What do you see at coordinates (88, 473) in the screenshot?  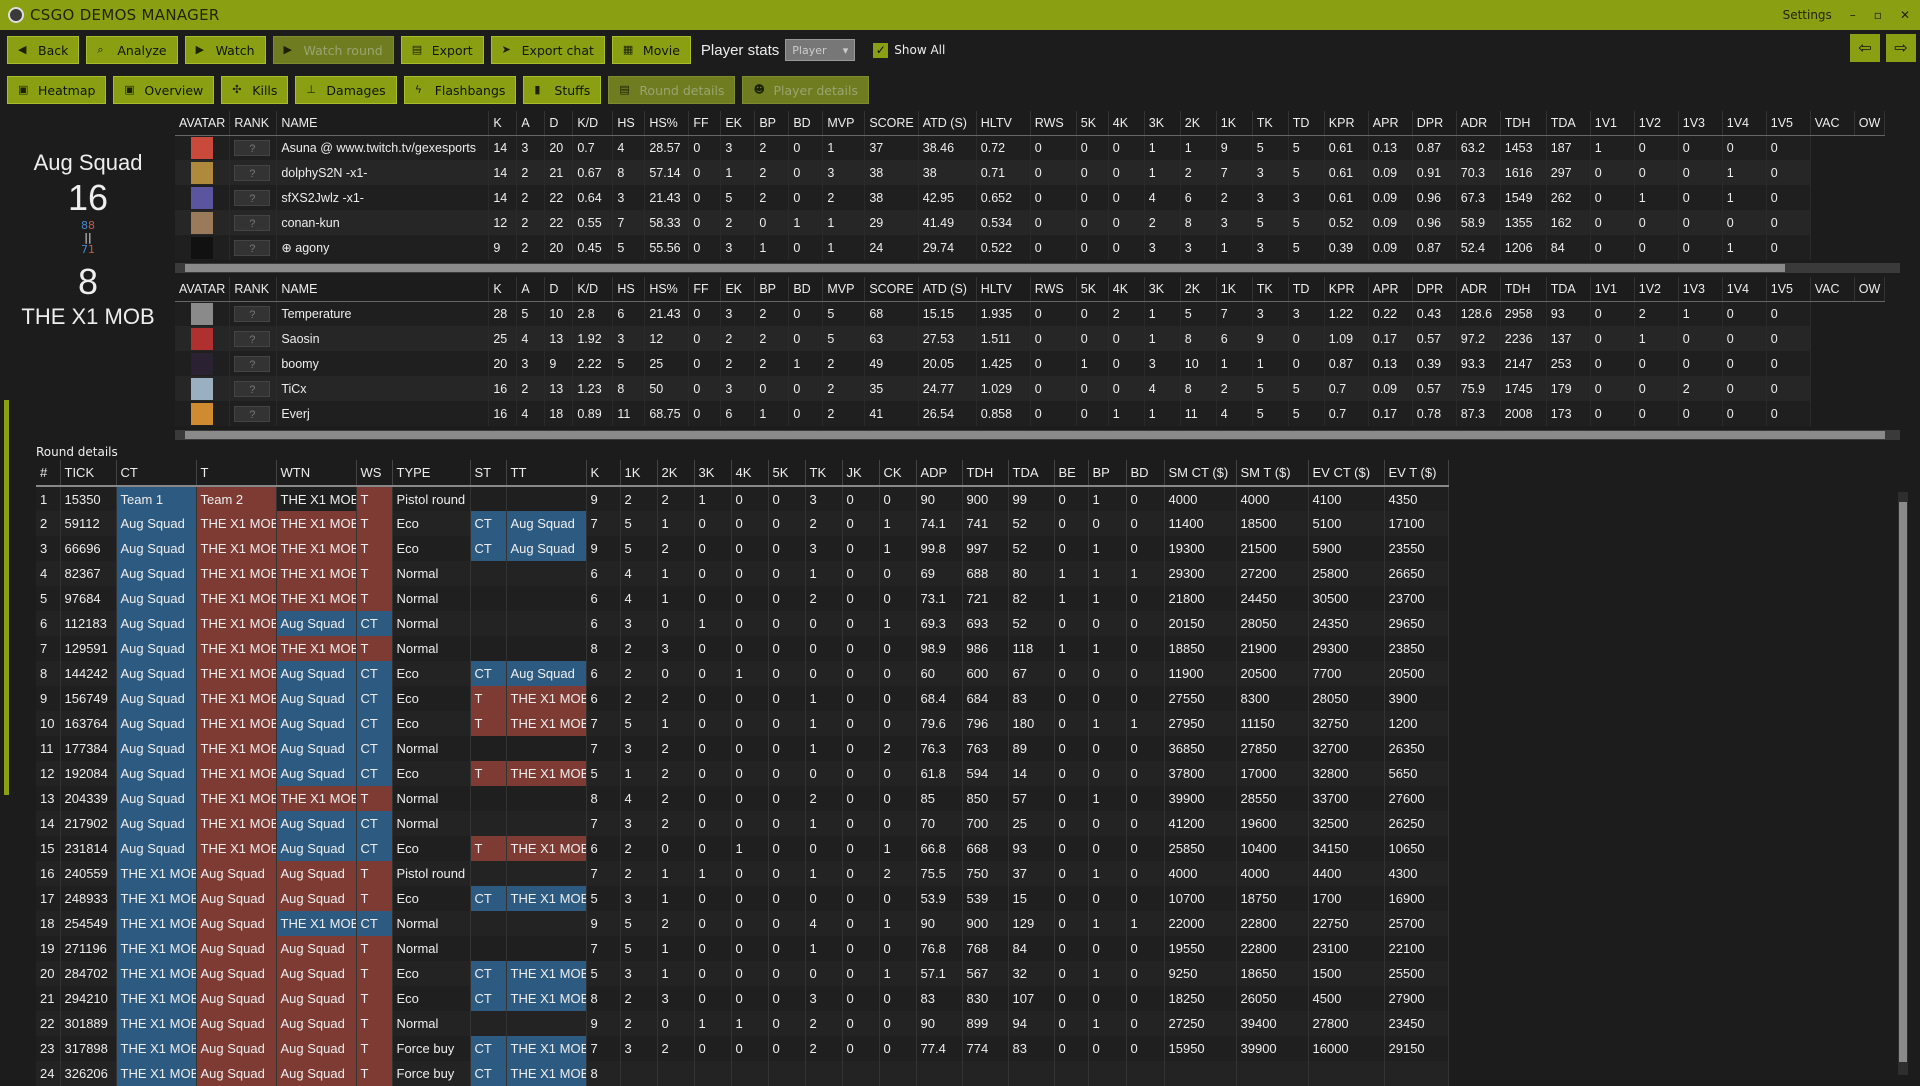 I see `column-header: TICK` at bounding box center [88, 473].